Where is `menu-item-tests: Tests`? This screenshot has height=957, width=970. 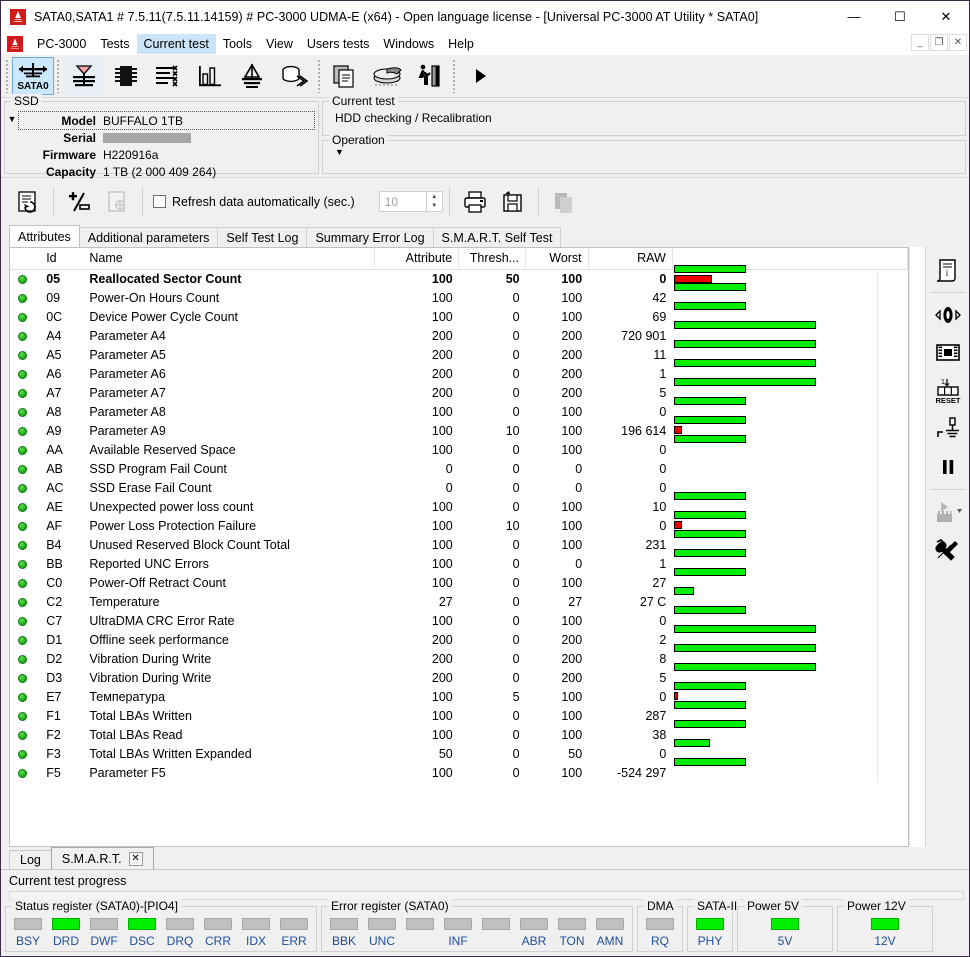 menu-item-tests: Tests is located at coordinates (114, 44).